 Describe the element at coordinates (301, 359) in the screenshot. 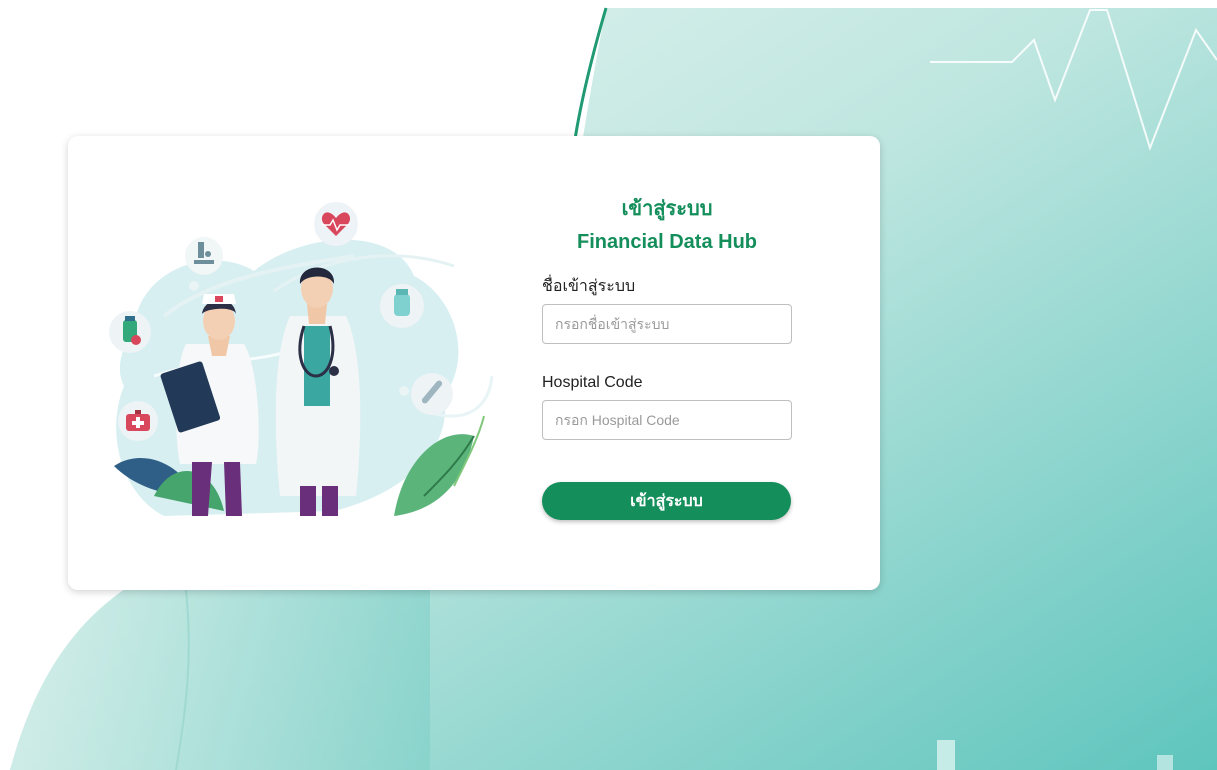

I see `doctors-illustration` at that location.